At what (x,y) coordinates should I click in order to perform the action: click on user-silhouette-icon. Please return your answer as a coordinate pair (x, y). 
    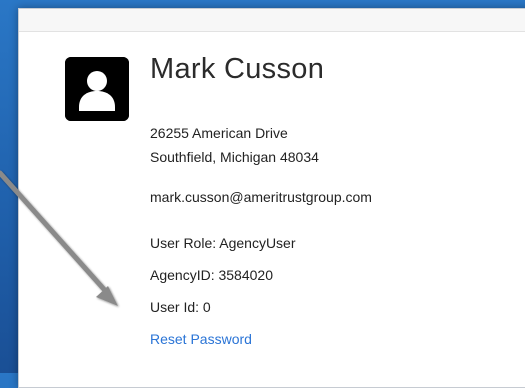
    Looking at the image, I should click on (97, 89).